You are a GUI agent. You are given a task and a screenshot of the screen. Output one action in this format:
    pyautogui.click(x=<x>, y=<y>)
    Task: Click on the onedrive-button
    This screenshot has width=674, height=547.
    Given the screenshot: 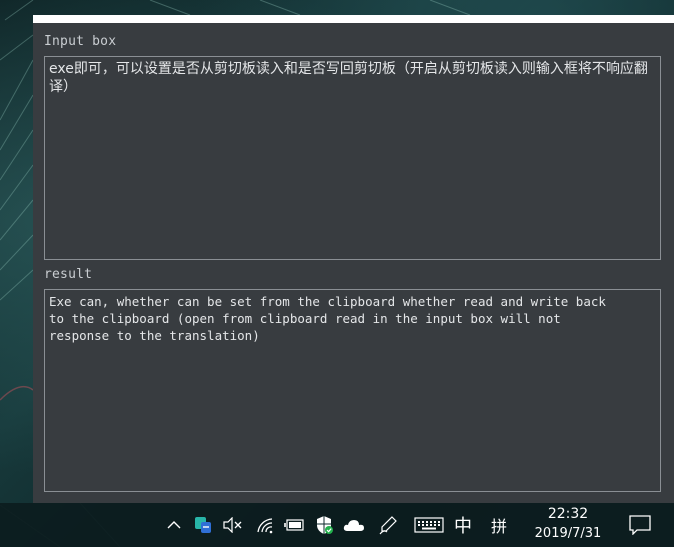 What is the action you would take?
    pyautogui.click(x=354, y=525)
    